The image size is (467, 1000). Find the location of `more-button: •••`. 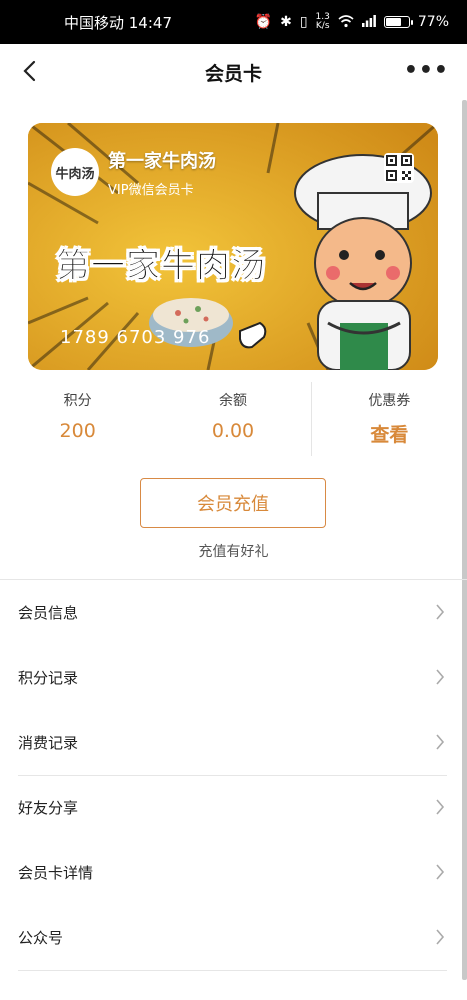

more-button: ••• is located at coordinates (426, 70).